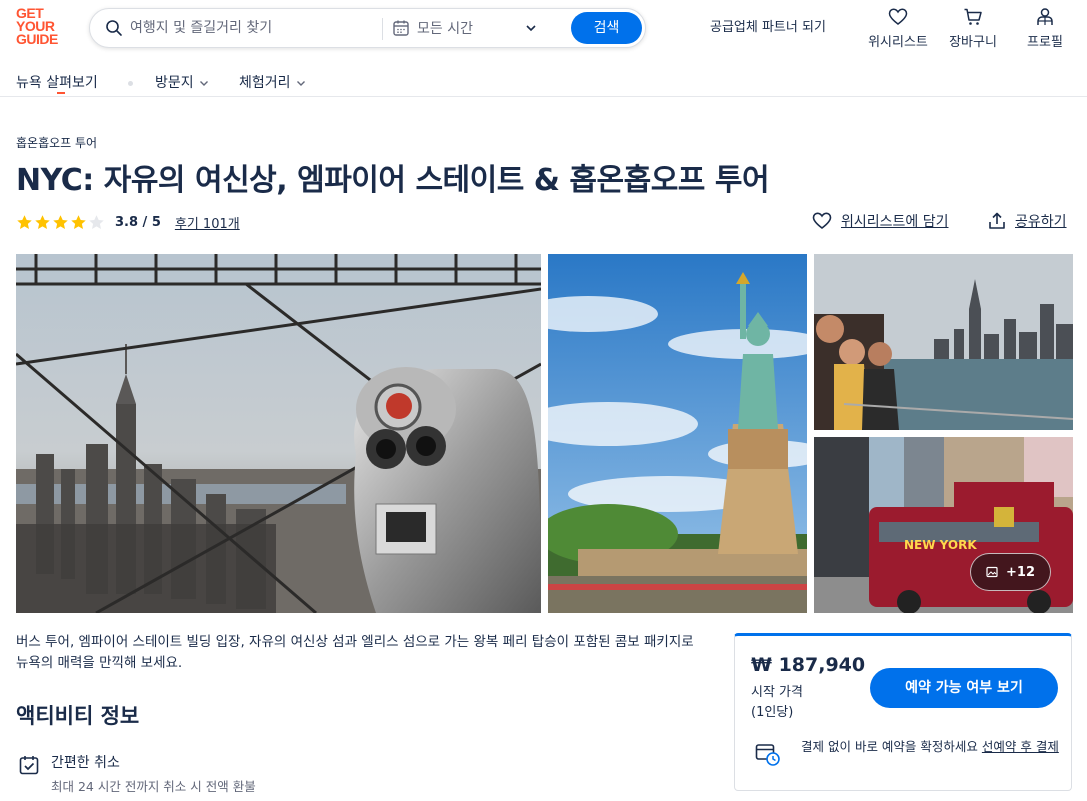 This screenshot has width=1087, height=801. Describe the element at coordinates (772, 712) in the screenshot. I see `price-per-person-label: (1인당)` at that location.